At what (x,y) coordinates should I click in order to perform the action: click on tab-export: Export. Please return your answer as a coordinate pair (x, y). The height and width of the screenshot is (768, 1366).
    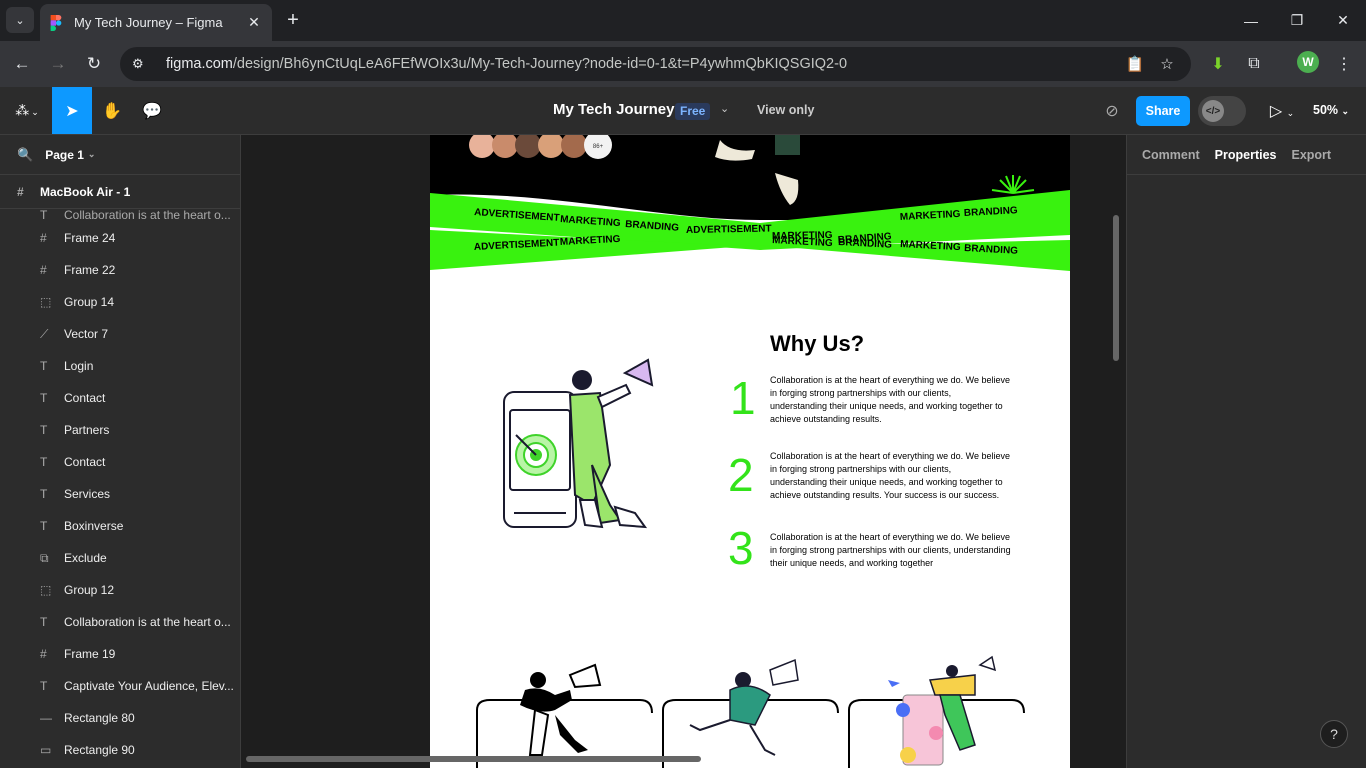
    Looking at the image, I should click on (1312, 155).